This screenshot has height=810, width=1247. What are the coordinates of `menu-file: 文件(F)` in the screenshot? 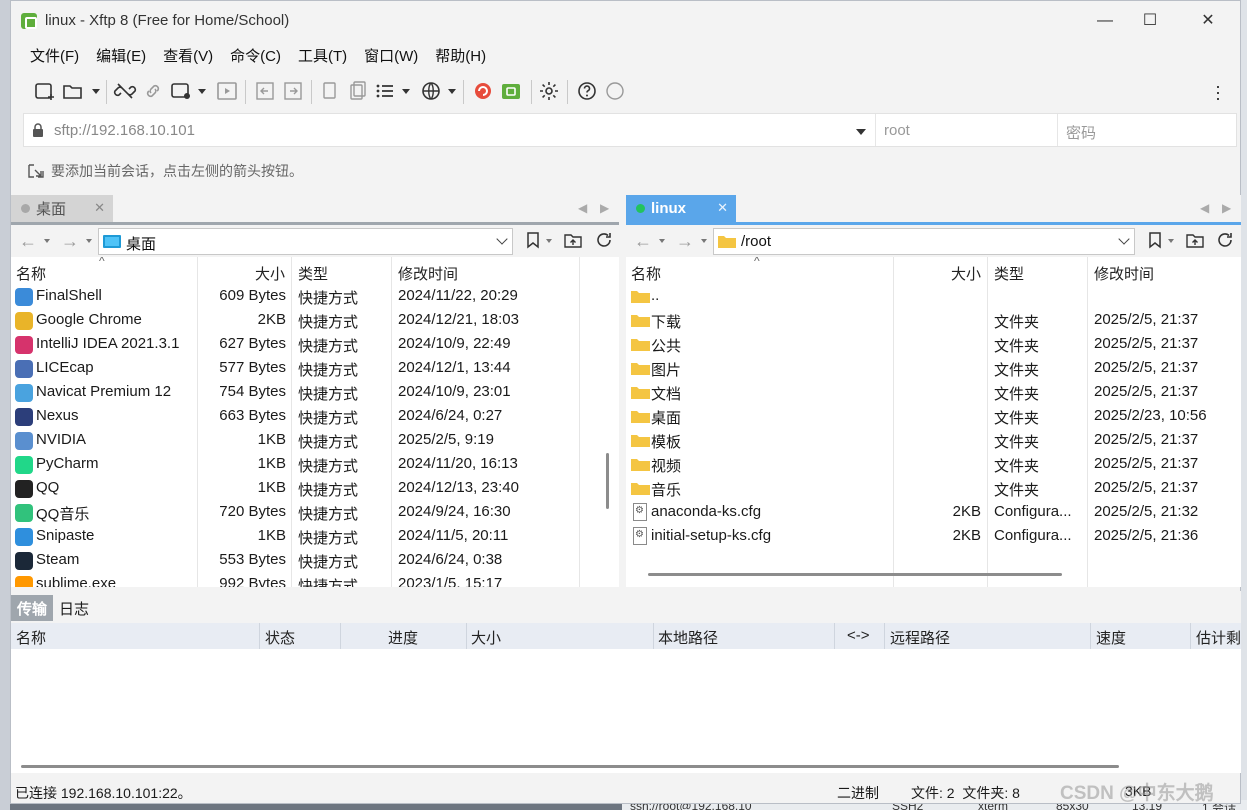 It's located at (54, 56).